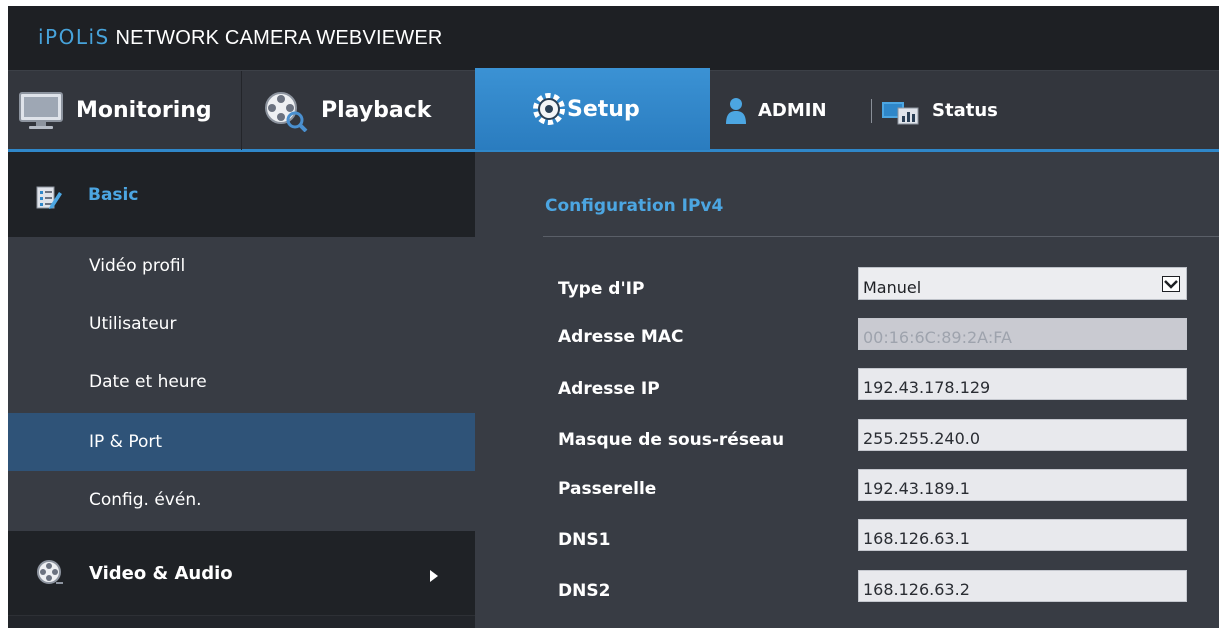 The height and width of the screenshot is (628, 1219). Describe the element at coordinates (241, 324) in the screenshot. I see `sidebar-item-user: Utilisateur` at that location.